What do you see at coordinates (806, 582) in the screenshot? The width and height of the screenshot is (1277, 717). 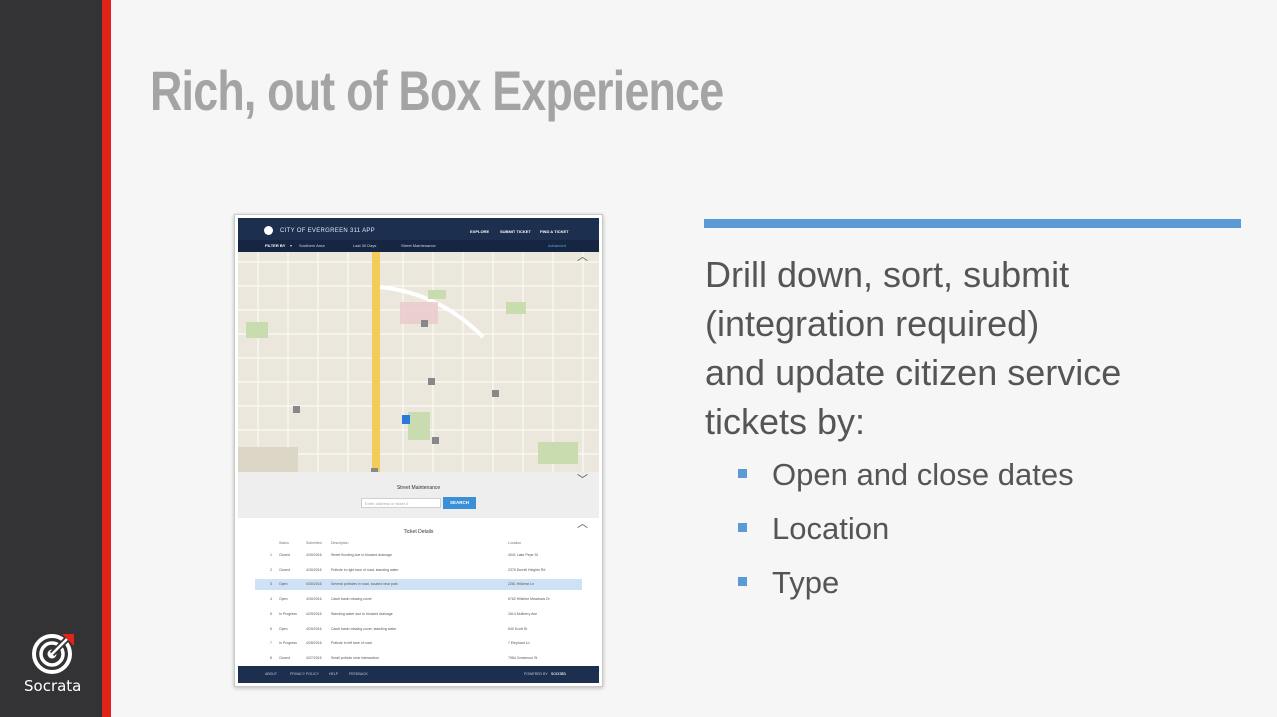 I see `bullet-text: Type` at bounding box center [806, 582].